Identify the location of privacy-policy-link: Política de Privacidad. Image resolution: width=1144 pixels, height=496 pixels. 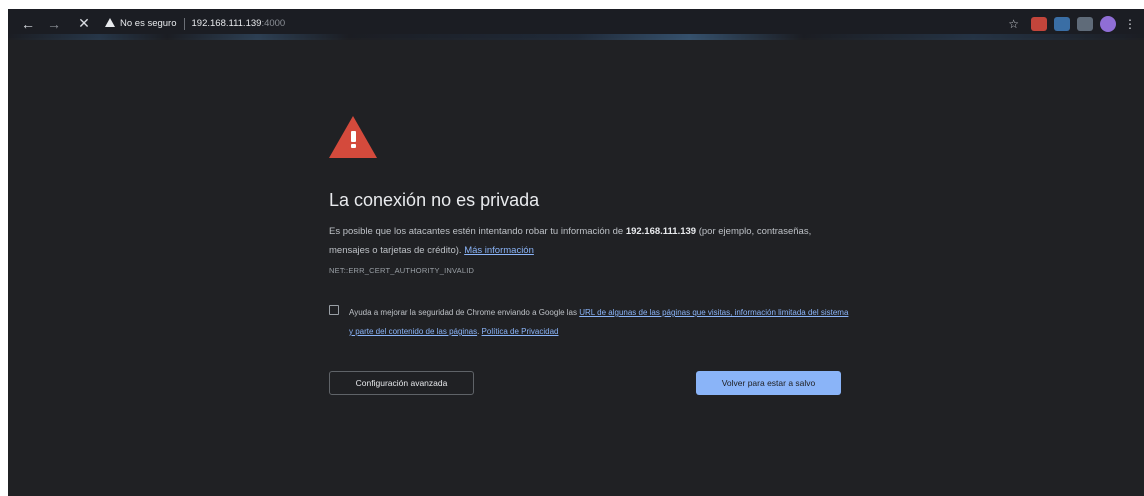
(520, 331).